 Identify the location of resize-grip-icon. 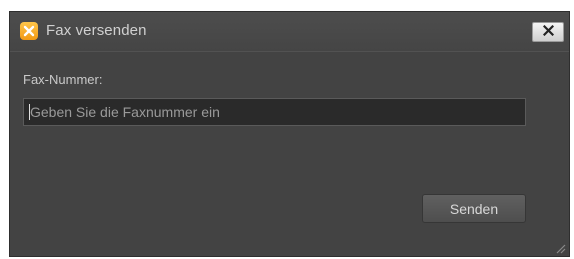
(560, 247).